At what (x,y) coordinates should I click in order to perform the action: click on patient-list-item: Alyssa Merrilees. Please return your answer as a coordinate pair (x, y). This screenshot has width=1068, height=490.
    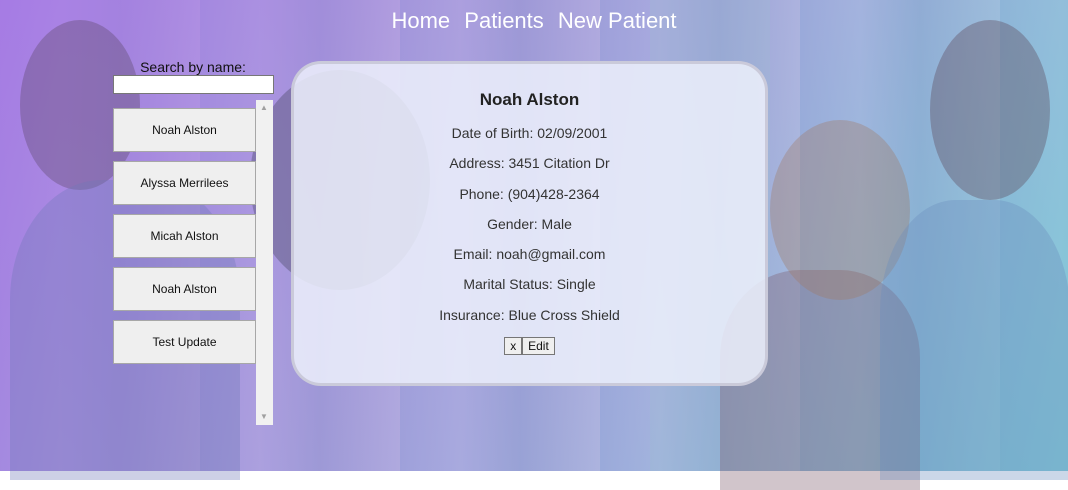
    Looking at the image, I should click on (184, 183).